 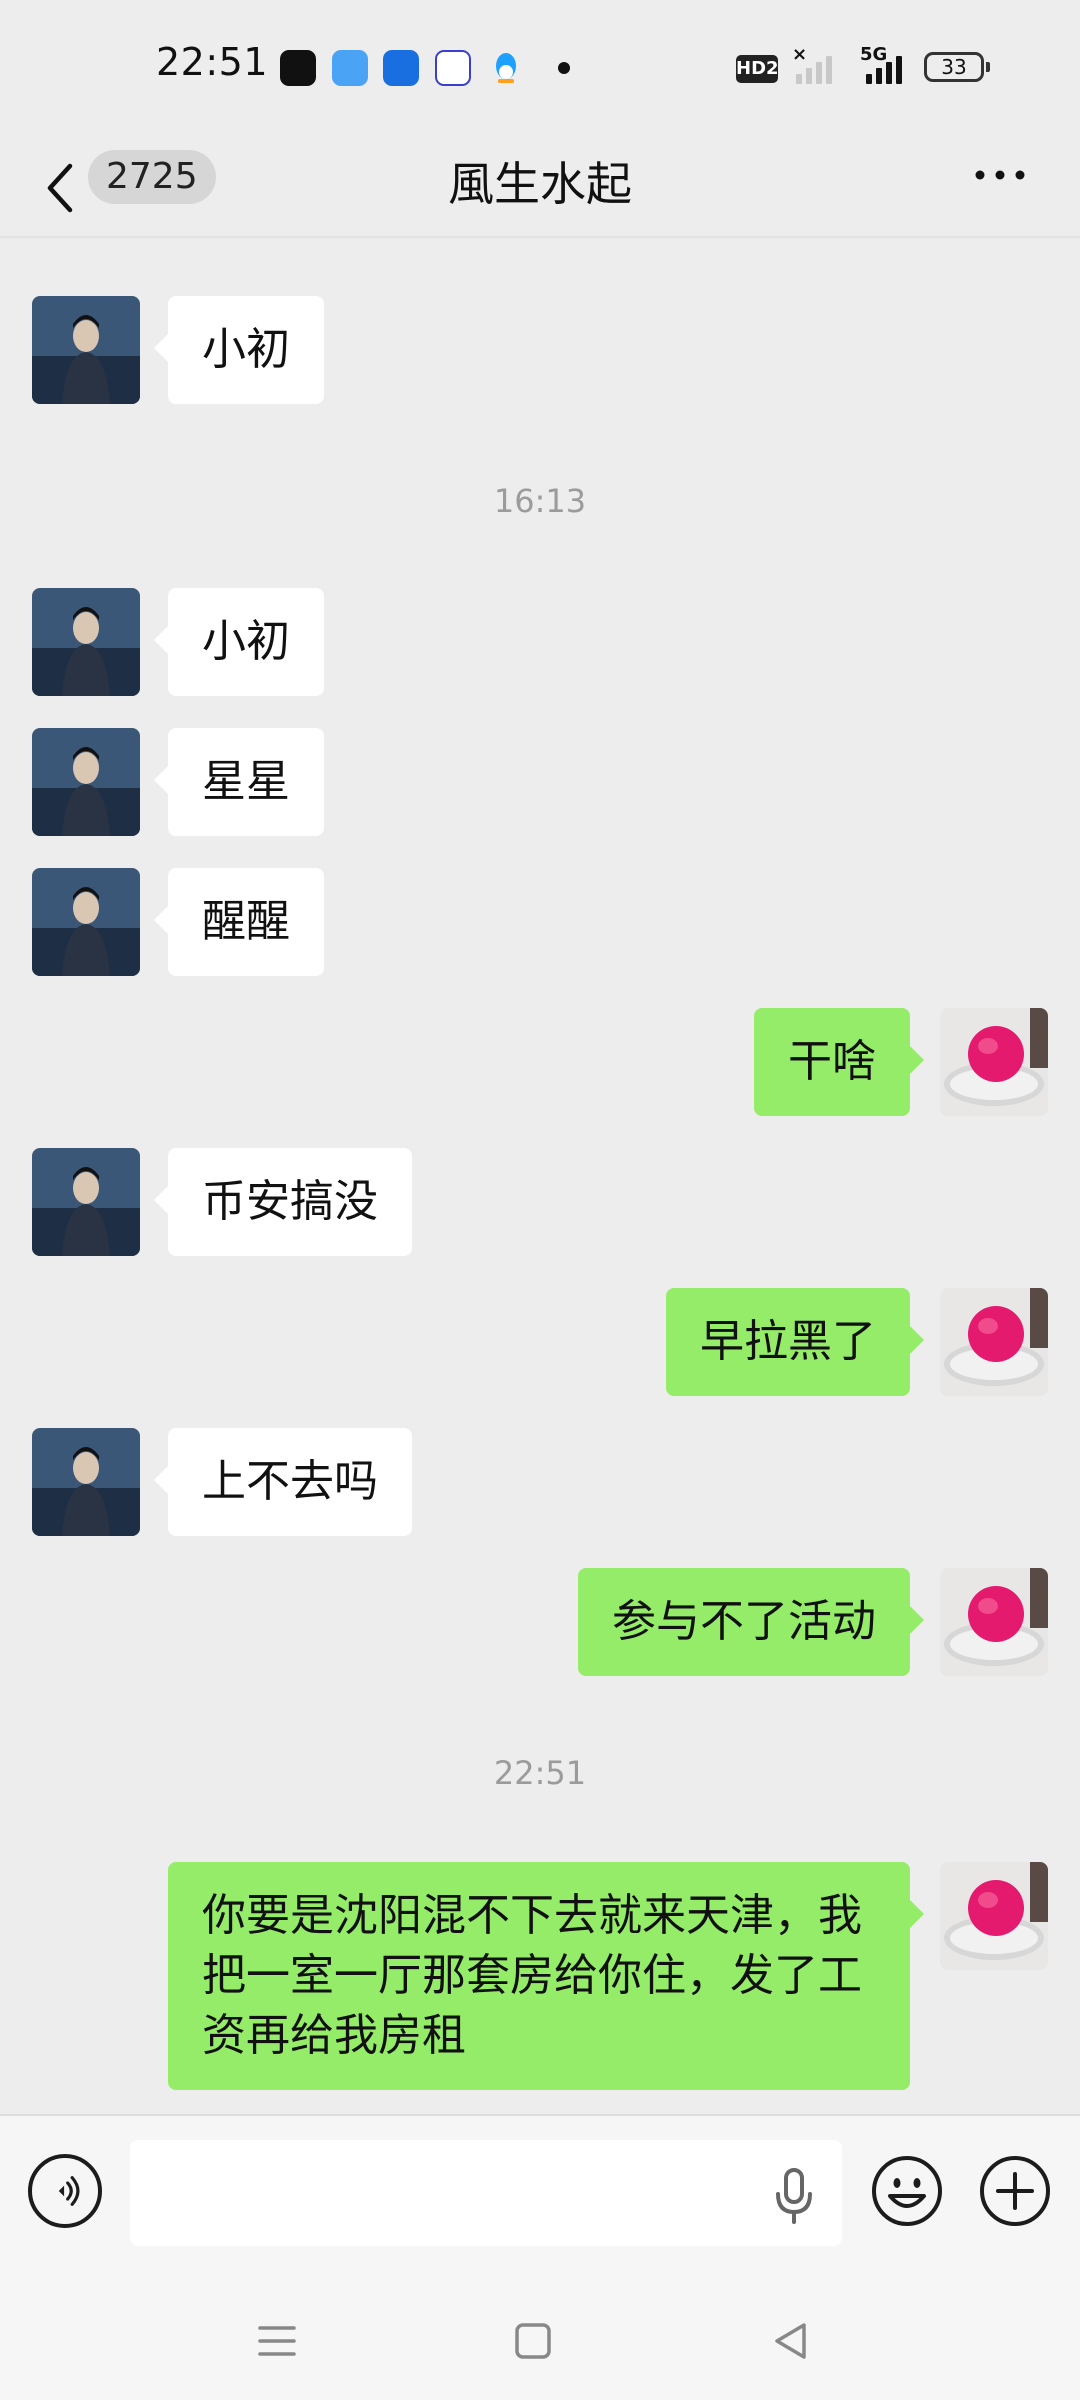 What do you see at coordinates (298, 68) in the screenshot?
I see `douyin-icon` at bounding box center [298, 68].